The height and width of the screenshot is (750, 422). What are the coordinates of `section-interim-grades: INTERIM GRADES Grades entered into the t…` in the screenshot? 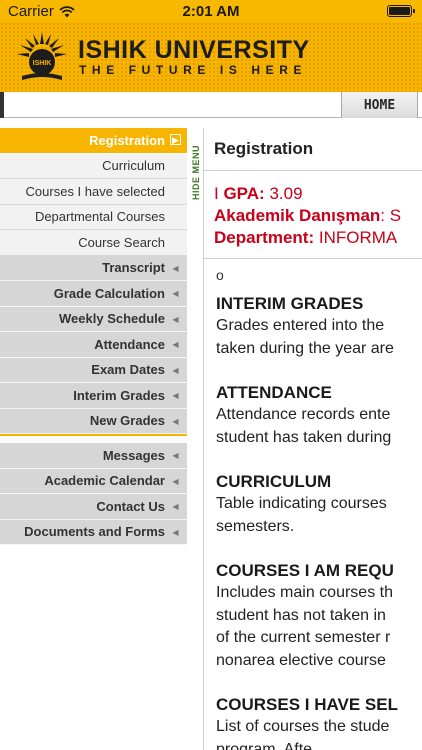 It's located at (313, 321).